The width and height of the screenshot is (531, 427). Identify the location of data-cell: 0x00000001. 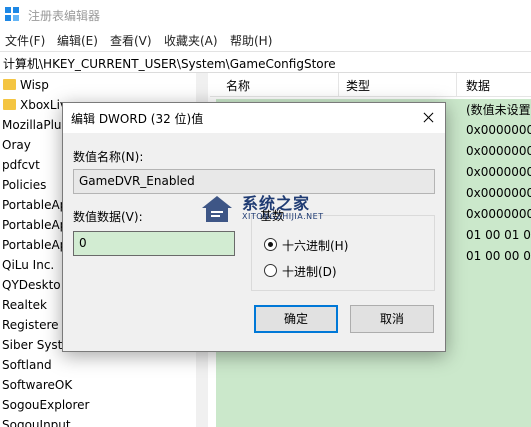
(498, 172).